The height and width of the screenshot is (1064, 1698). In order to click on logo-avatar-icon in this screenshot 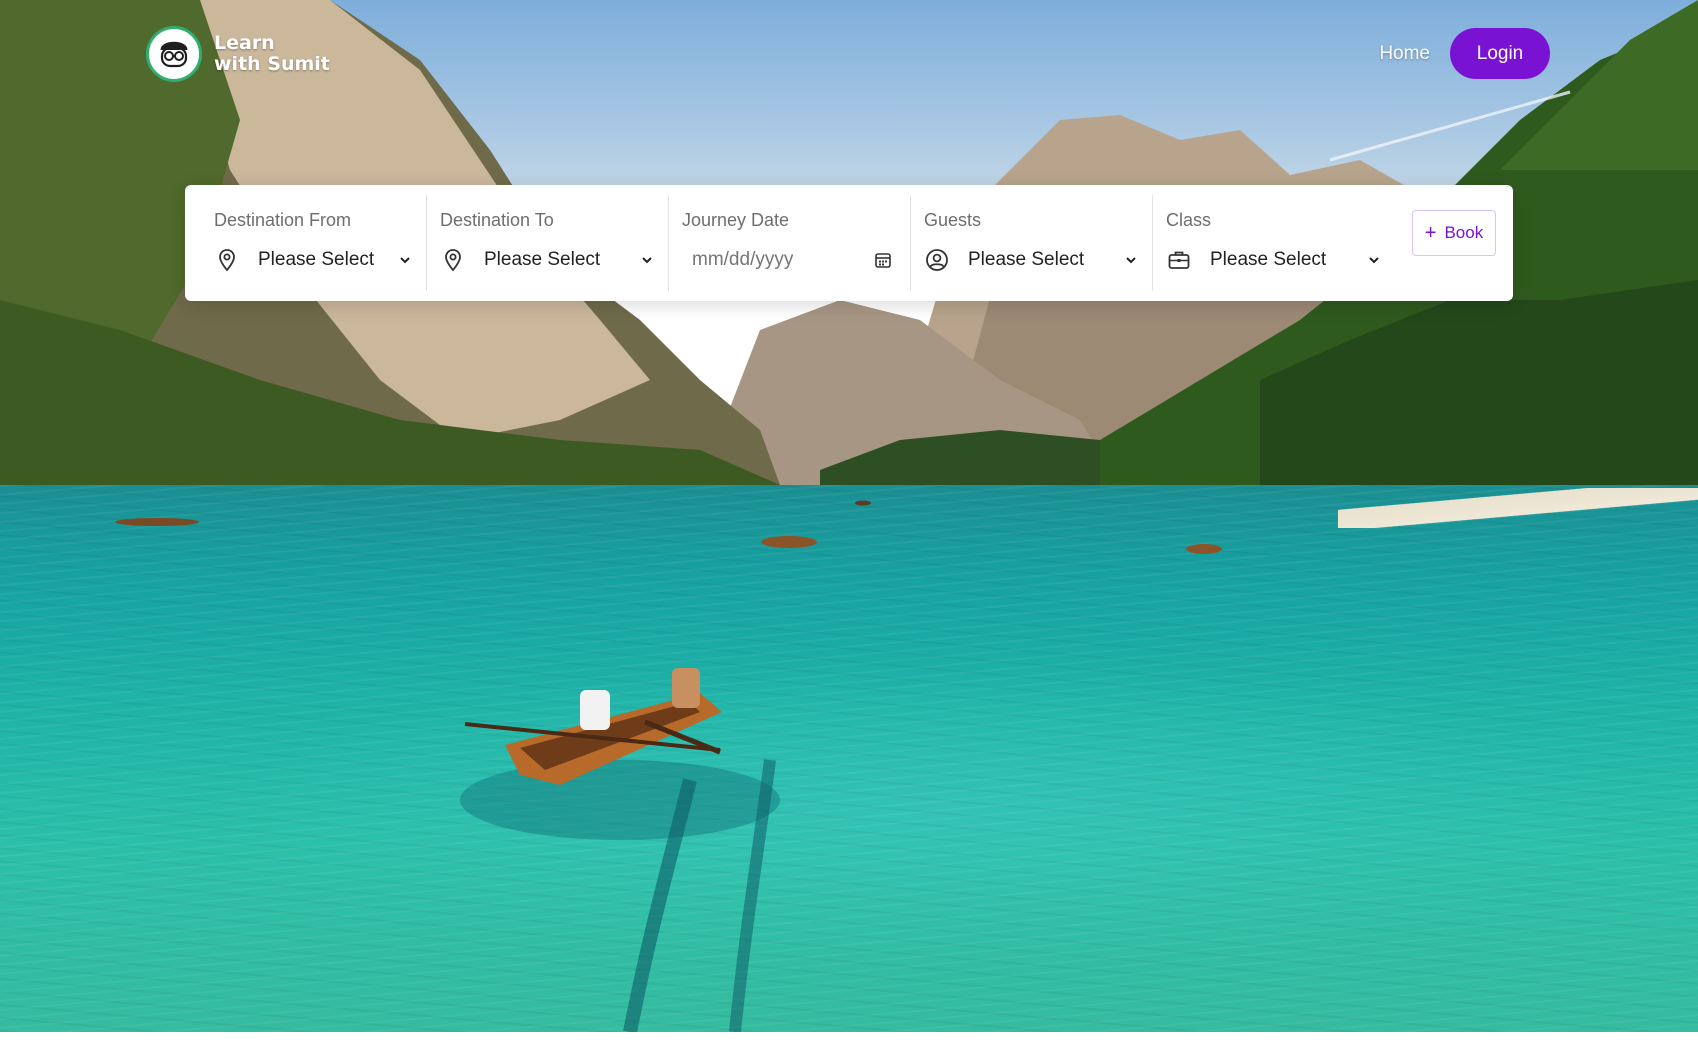, I will do `click(174, 54)`.